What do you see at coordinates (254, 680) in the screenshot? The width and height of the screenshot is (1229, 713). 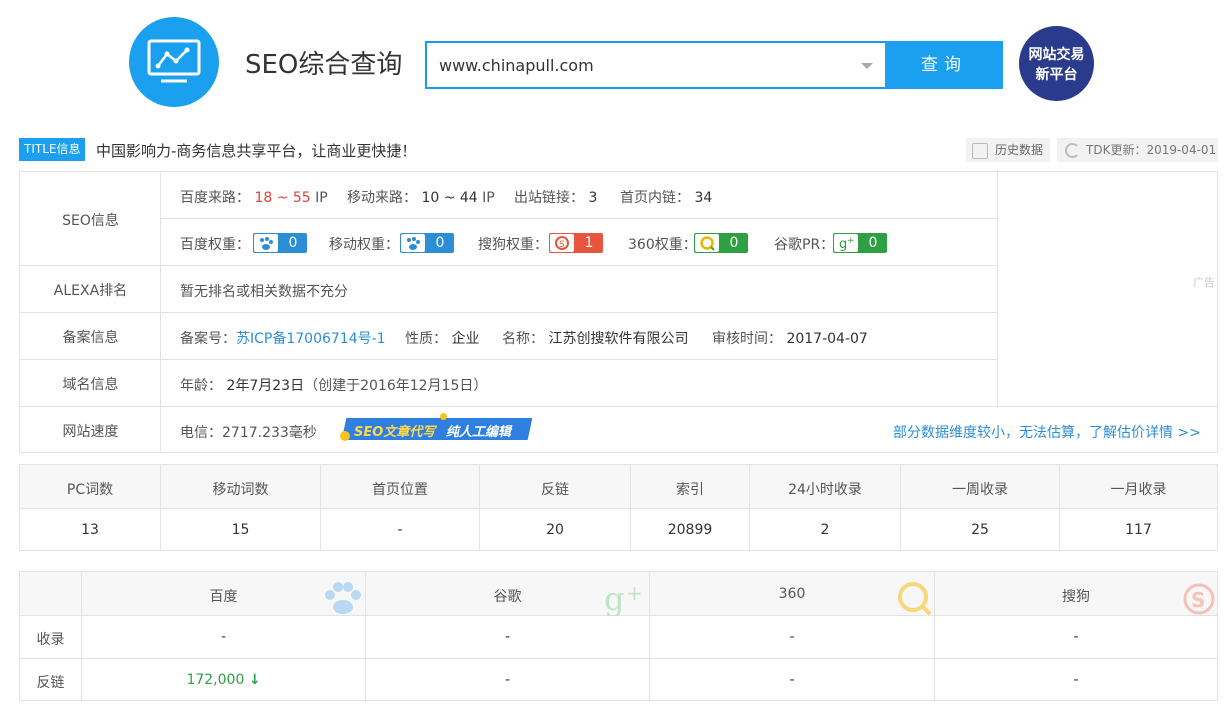 I see `arrow-down-icon: ↓` at bounding box center [254, 680].